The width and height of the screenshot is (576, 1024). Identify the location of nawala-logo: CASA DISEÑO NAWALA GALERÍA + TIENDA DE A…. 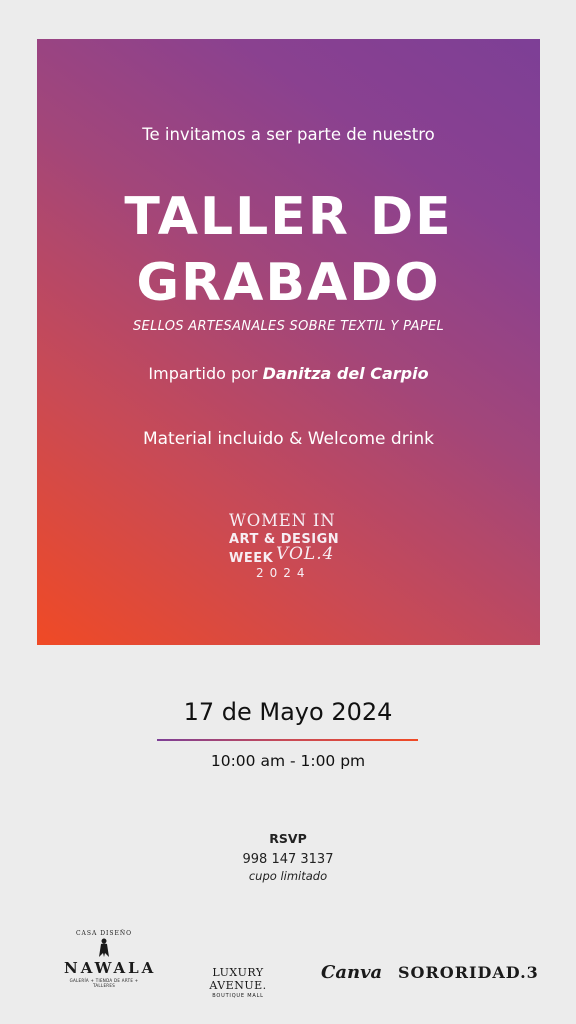
(110, 959).